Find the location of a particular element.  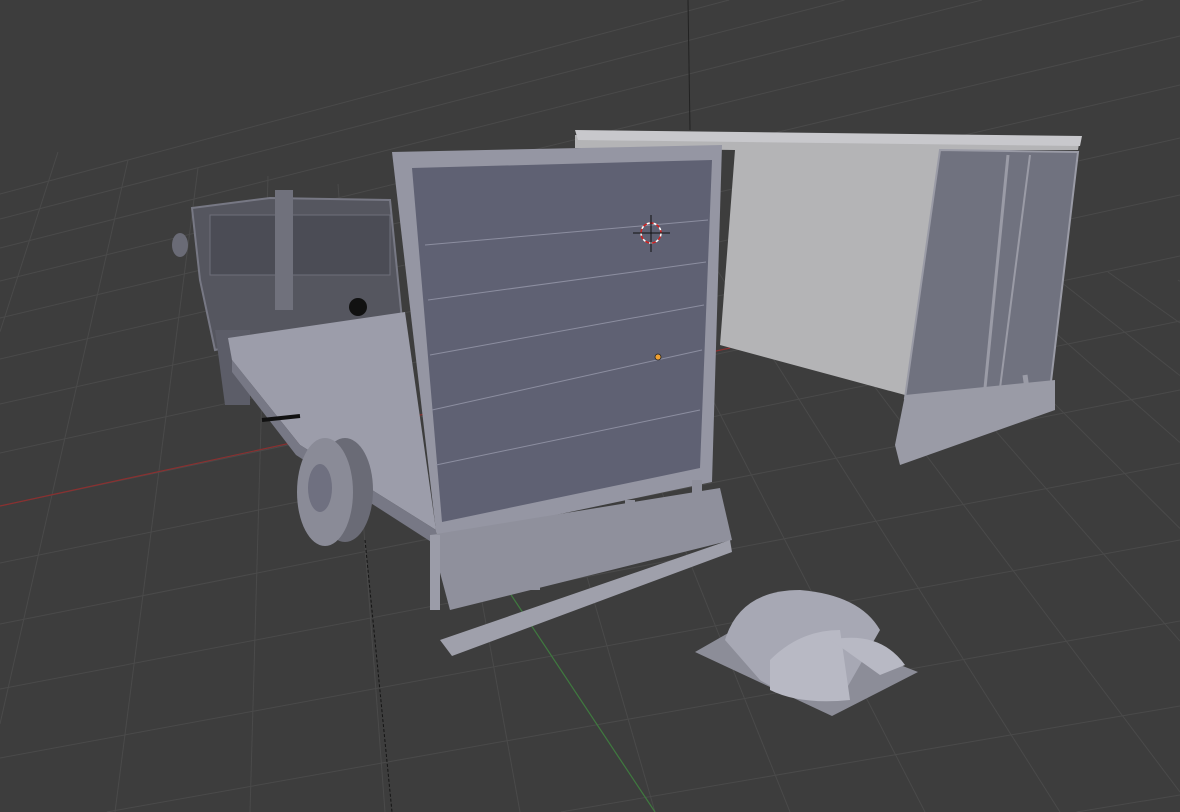

rear-wheel is located at coordinates (335, 492).